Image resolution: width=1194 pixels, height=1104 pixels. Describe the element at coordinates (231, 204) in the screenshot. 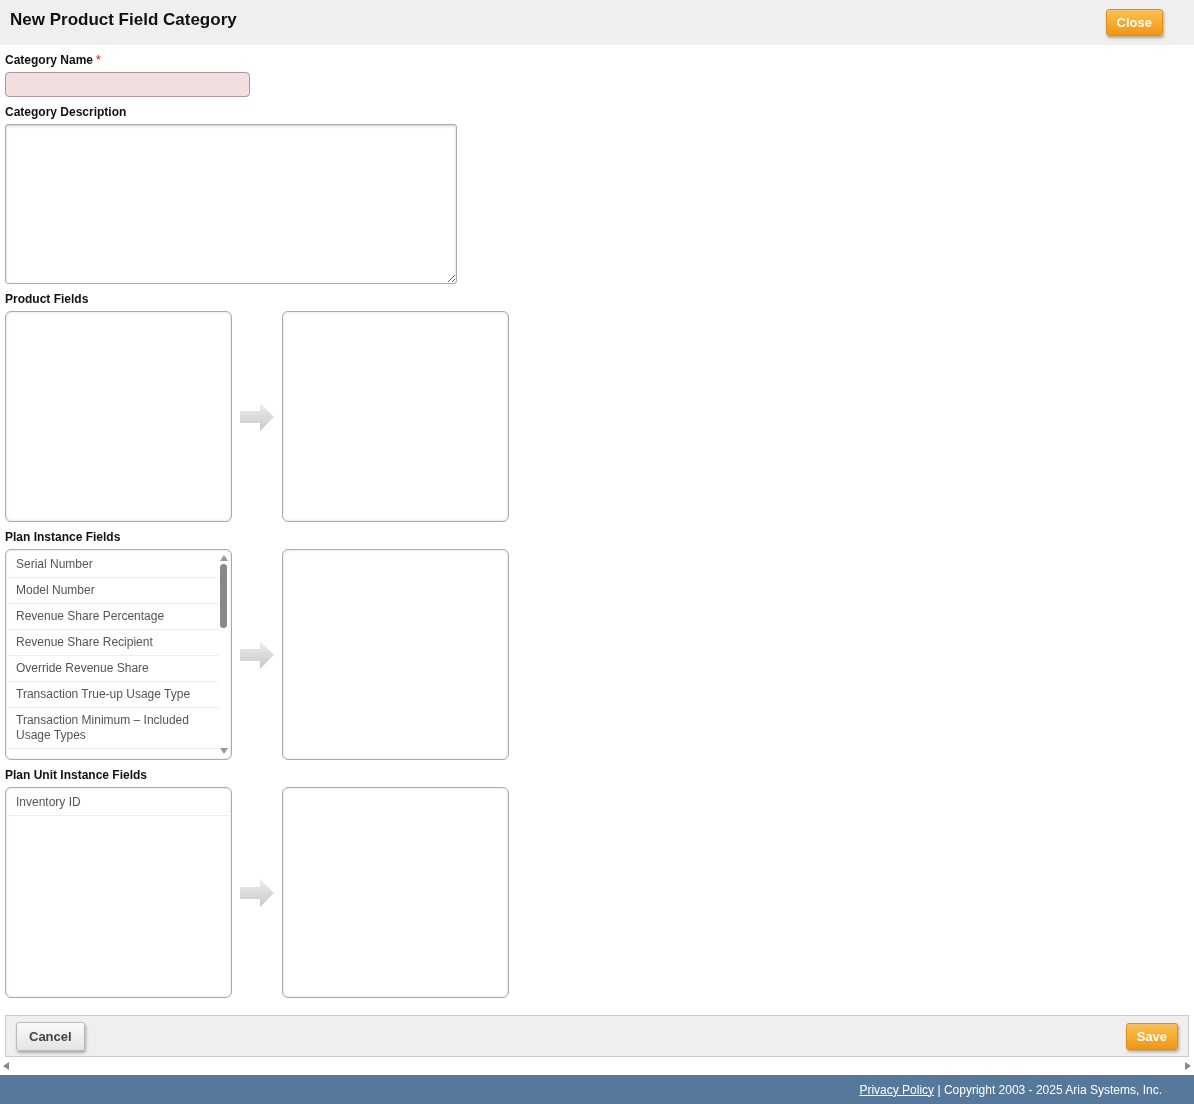

I see `category-description-field` at that location.